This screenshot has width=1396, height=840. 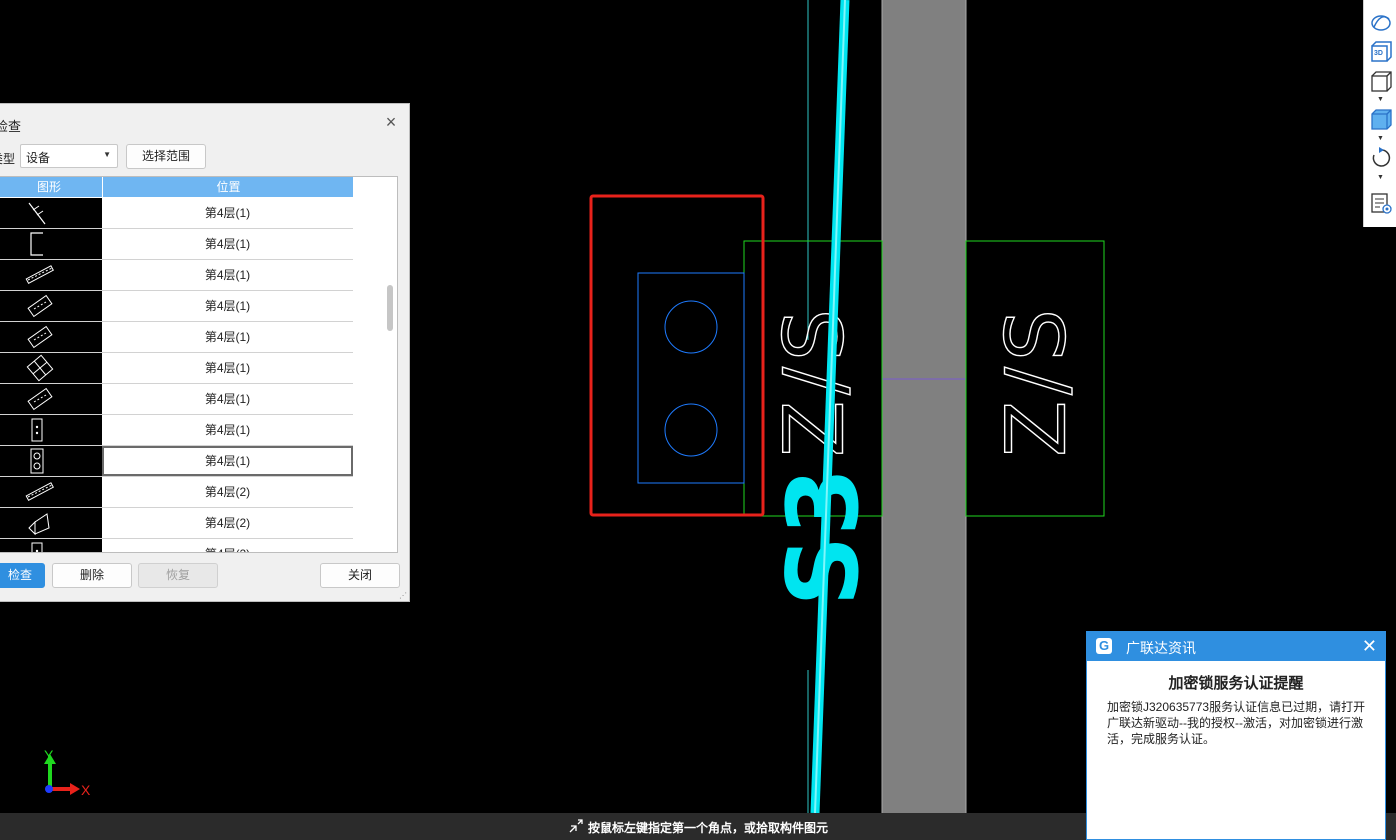 I want to click on status-prompt: 按鼠标左键指定第一个角点，或拾取构件图元, so click(x=708, y=828).